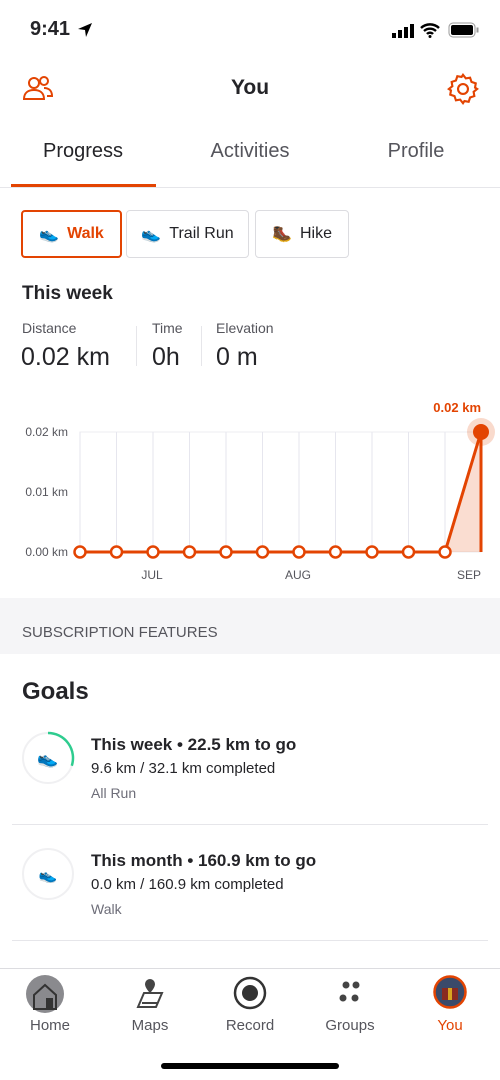 This screenshot has width=500, height=1080. Describe the element at coordinates (416, 151) in the screenshot. I see `tab-profile: Profile` at that location.